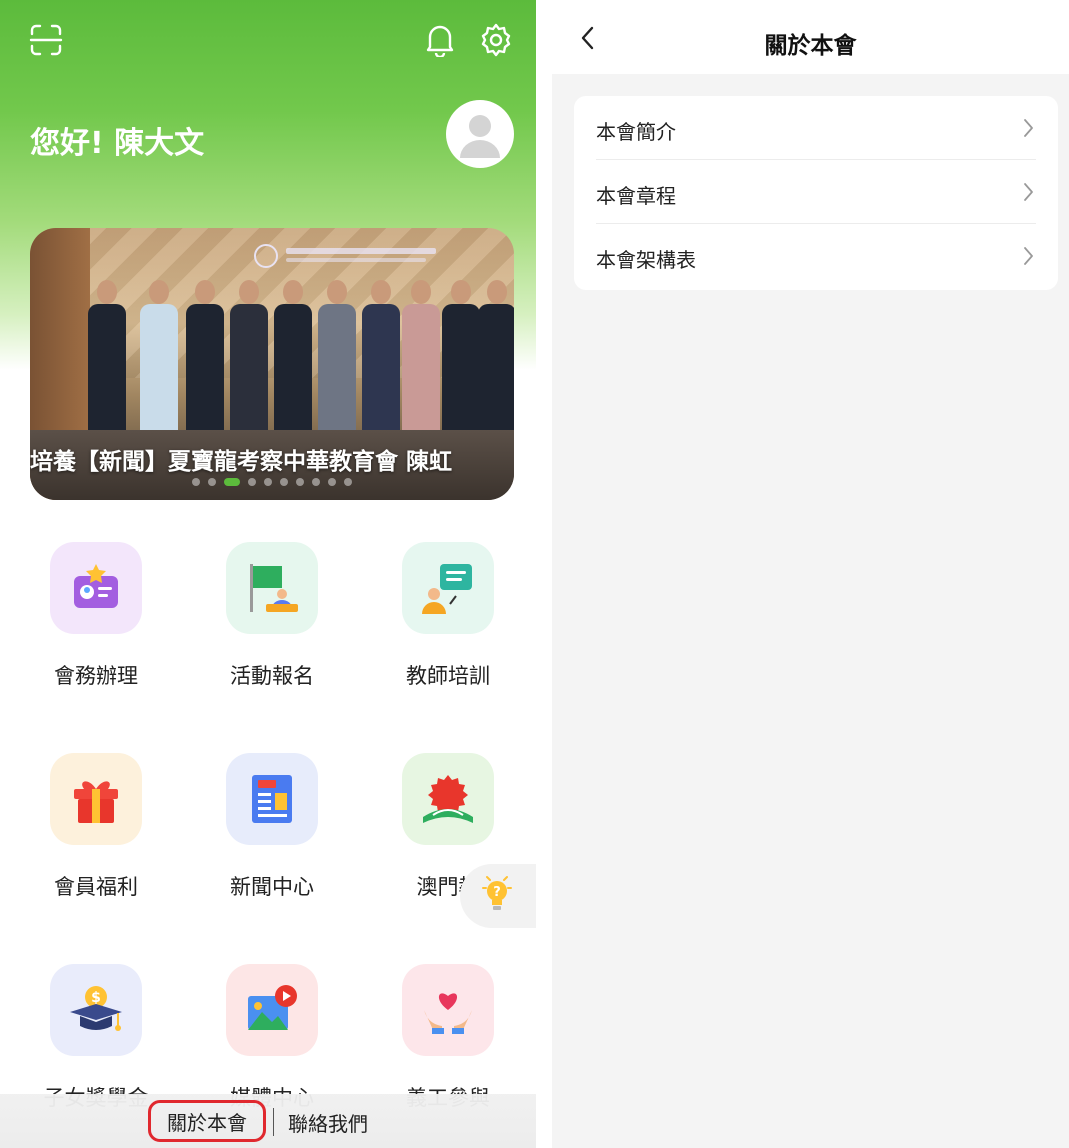 The image size is (1069, 1148). Describe the element at coordinates (272, 887) in the screenshot. I see `tile-label: 新聞中心` at that location.